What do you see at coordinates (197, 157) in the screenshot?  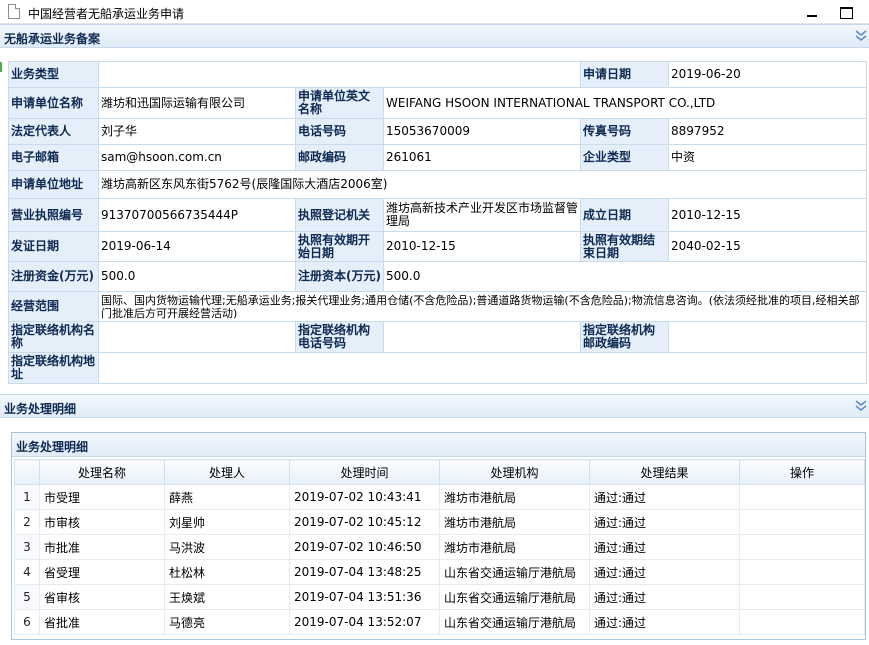 I see `value-email: sam@hsoon.com.cn` at bounding box center [197, 157].